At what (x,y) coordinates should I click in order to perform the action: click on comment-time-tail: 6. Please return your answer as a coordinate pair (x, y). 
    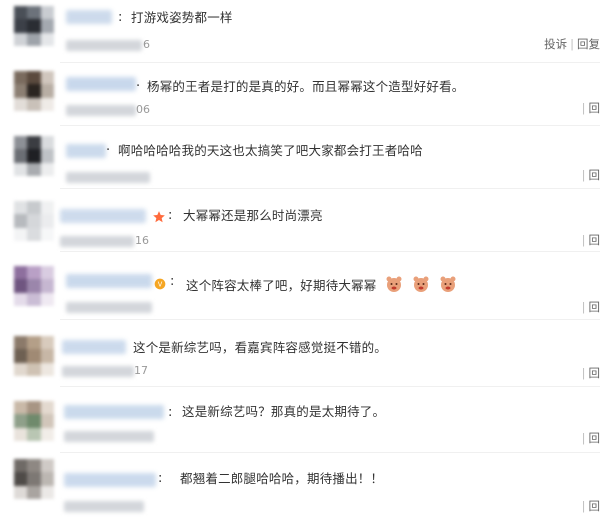
    Looking at the image, I should click on (146, 44).